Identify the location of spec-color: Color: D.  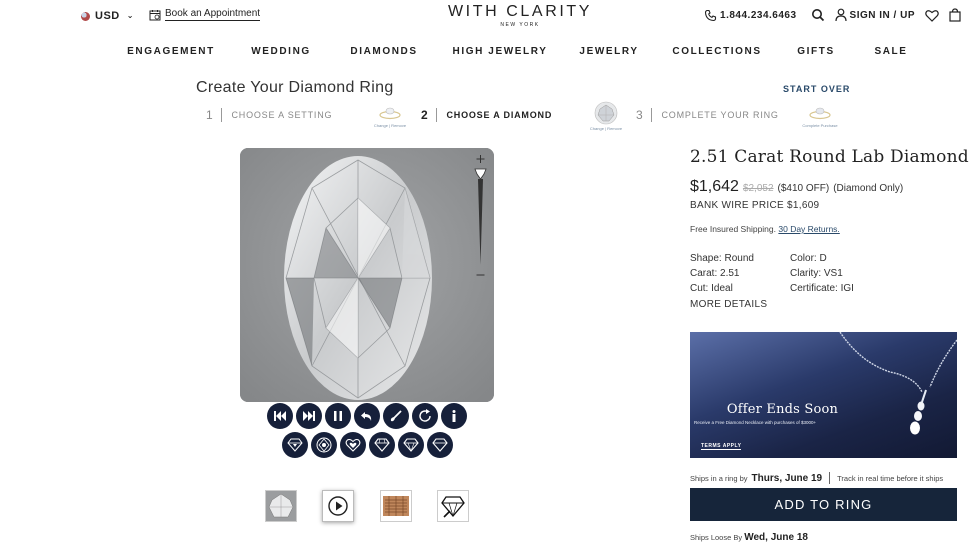
(808, 258).